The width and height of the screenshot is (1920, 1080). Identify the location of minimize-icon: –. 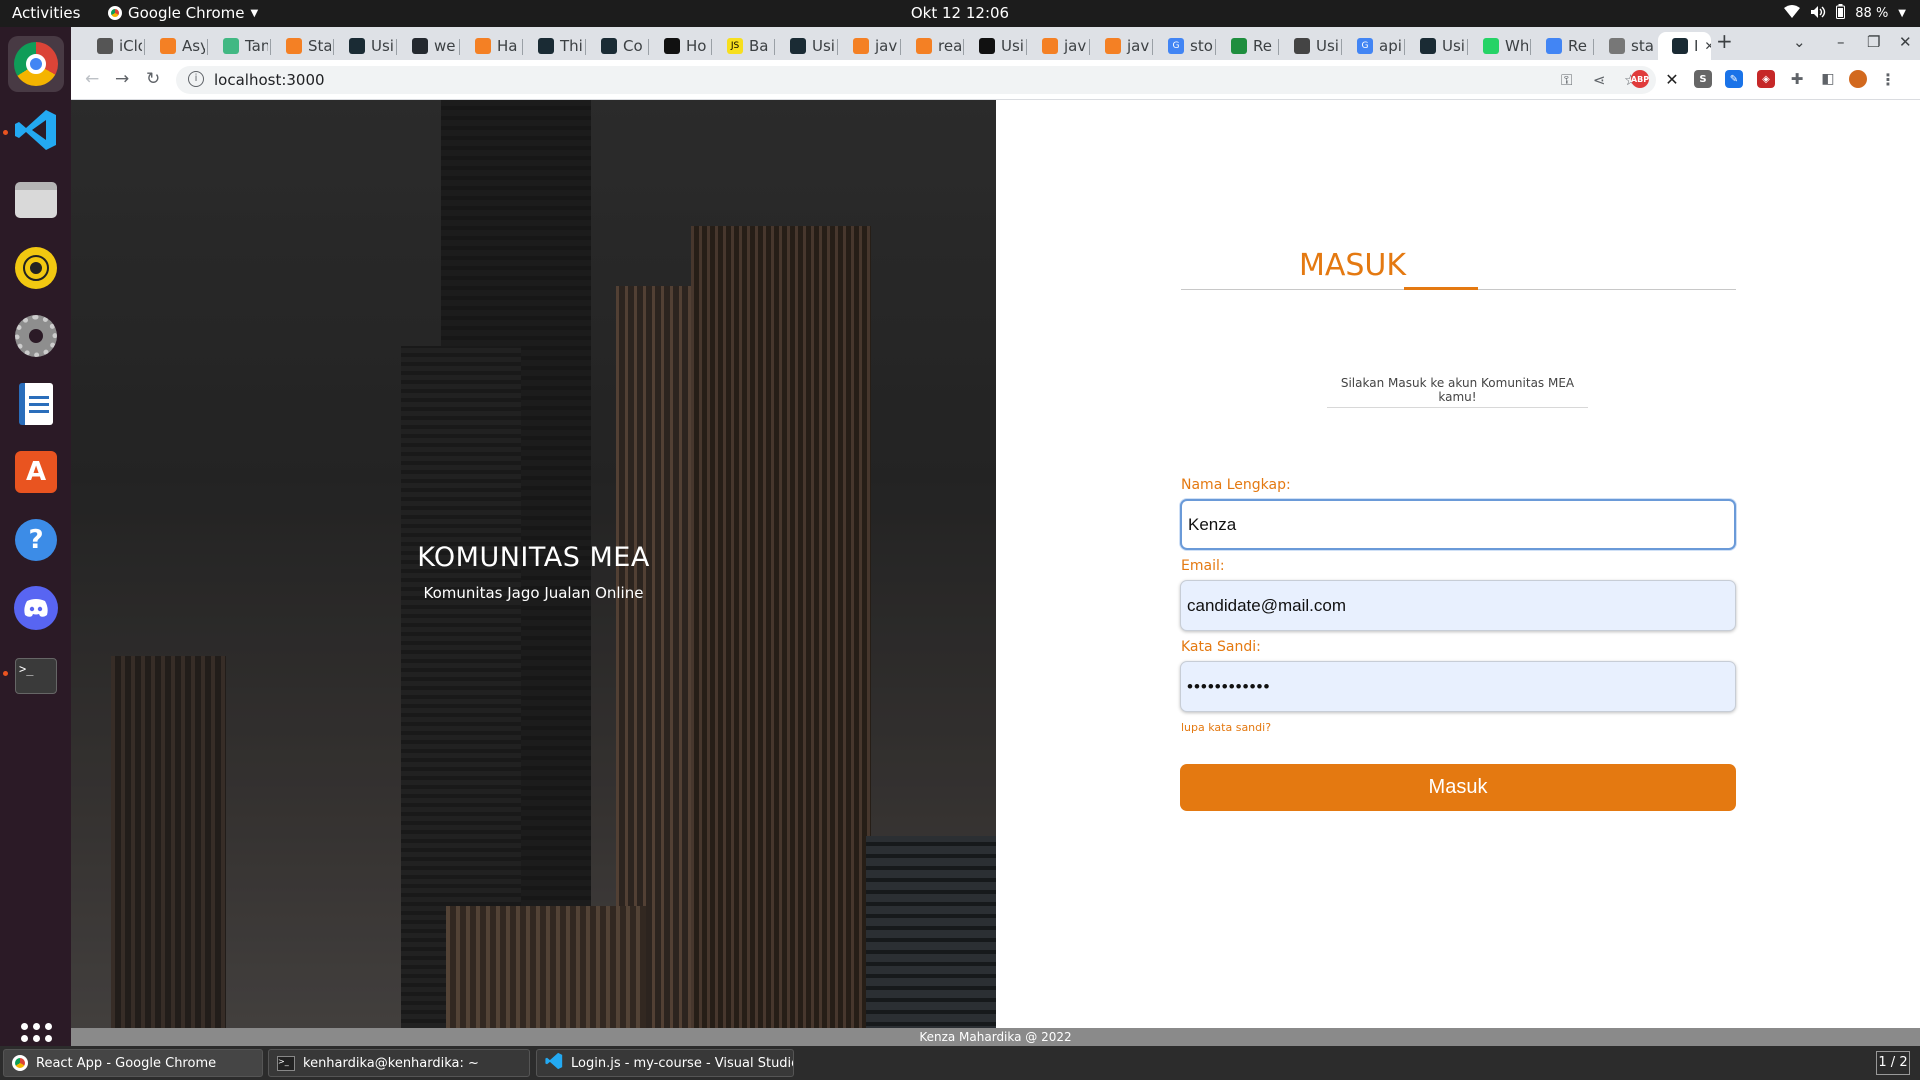
(1841, 42).